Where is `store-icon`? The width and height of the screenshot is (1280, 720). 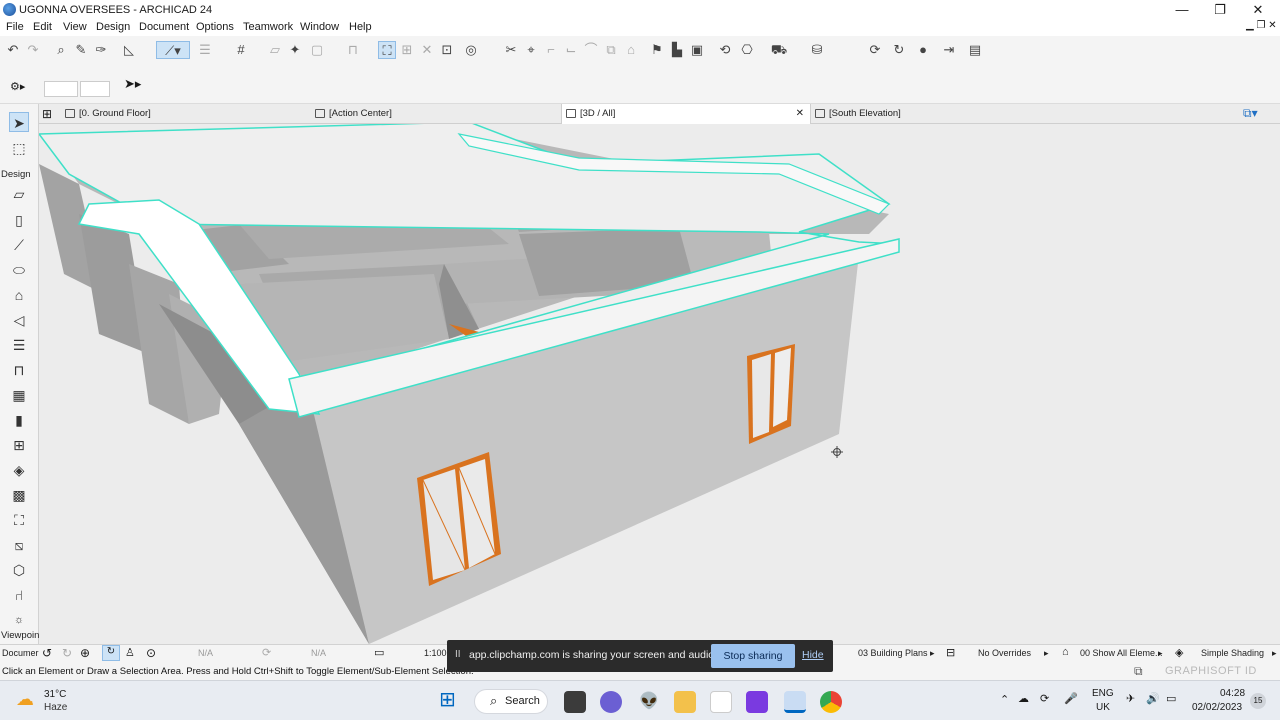
store-icon is located at coordinates (721, 702).